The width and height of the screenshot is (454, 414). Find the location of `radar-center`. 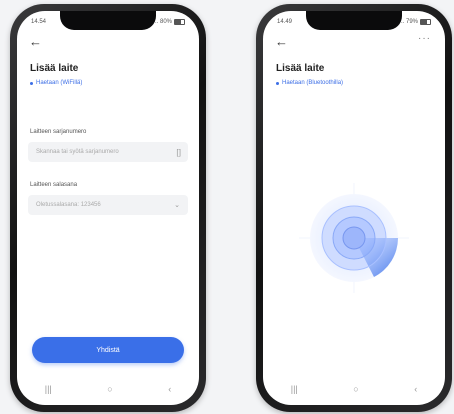

radar-center is located at coordinates (354, 238).